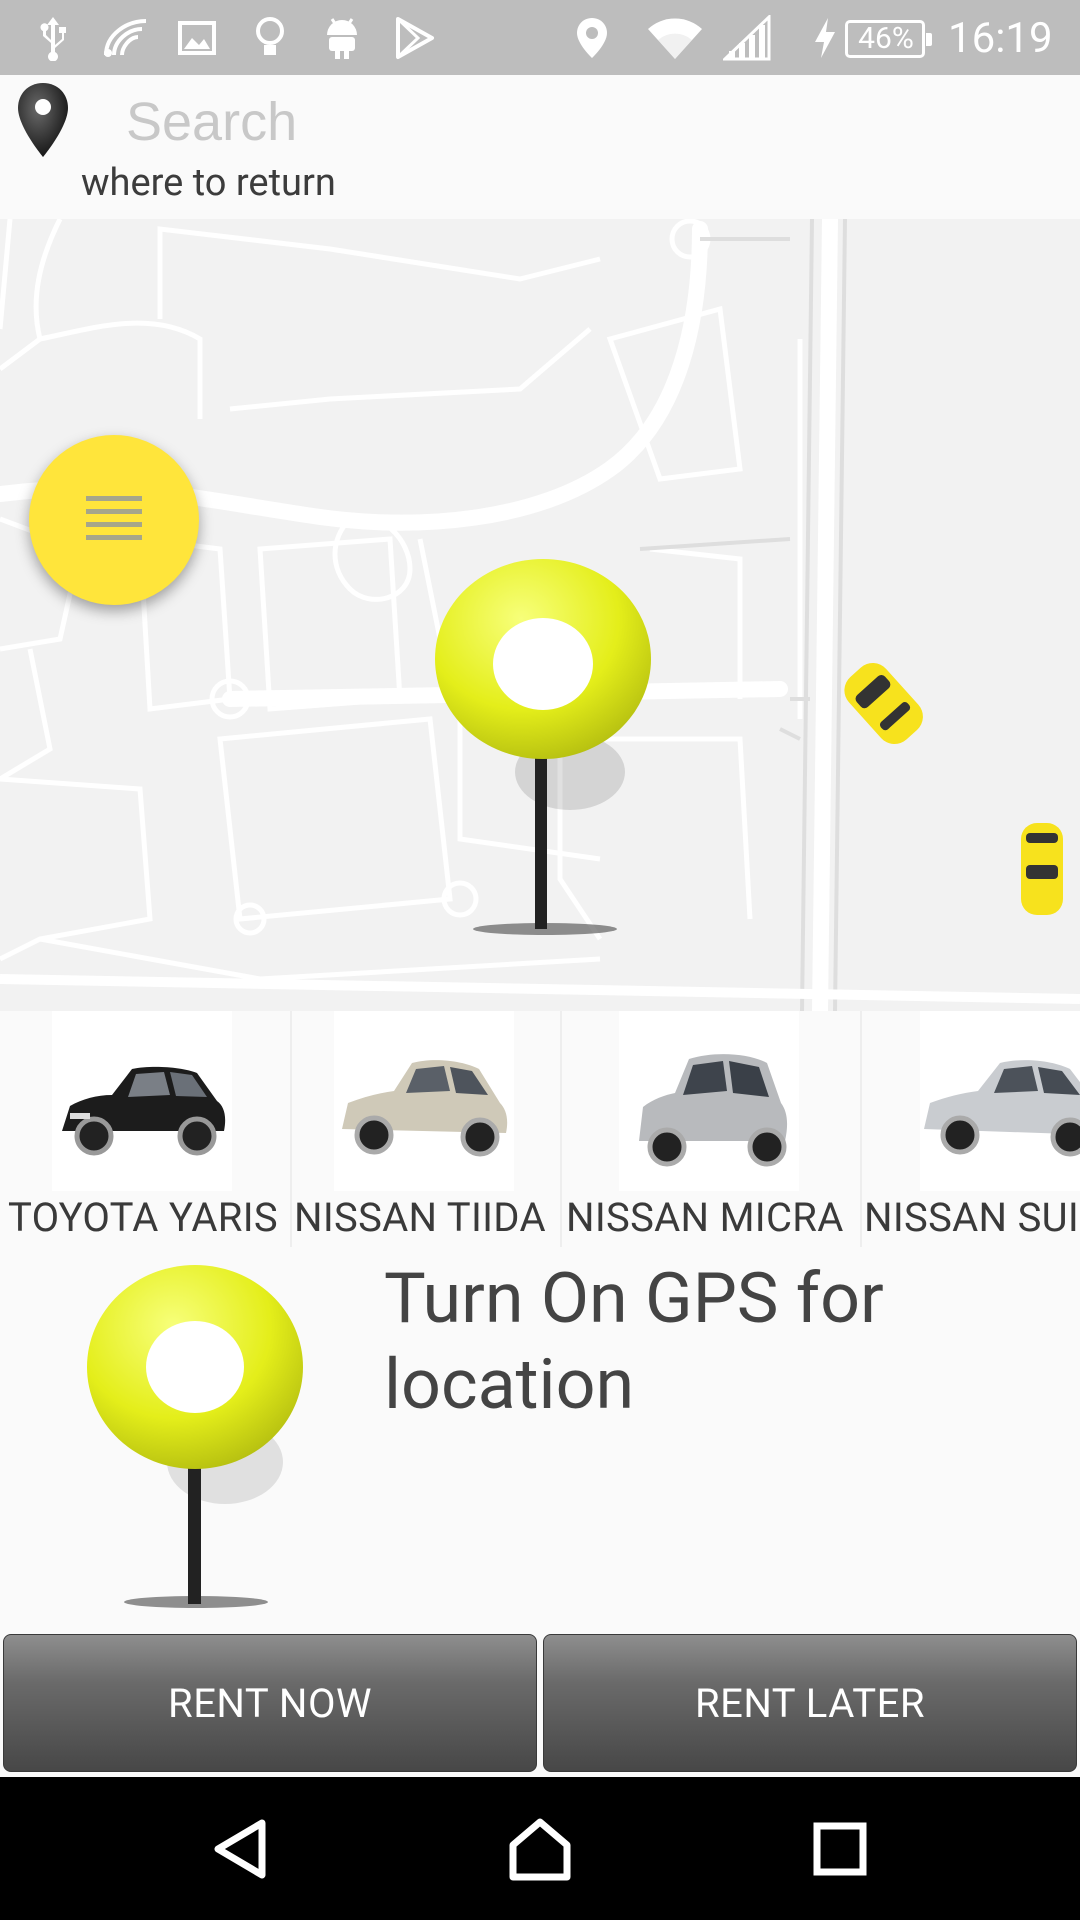  I want to click on image-icon, so click(197, 37).